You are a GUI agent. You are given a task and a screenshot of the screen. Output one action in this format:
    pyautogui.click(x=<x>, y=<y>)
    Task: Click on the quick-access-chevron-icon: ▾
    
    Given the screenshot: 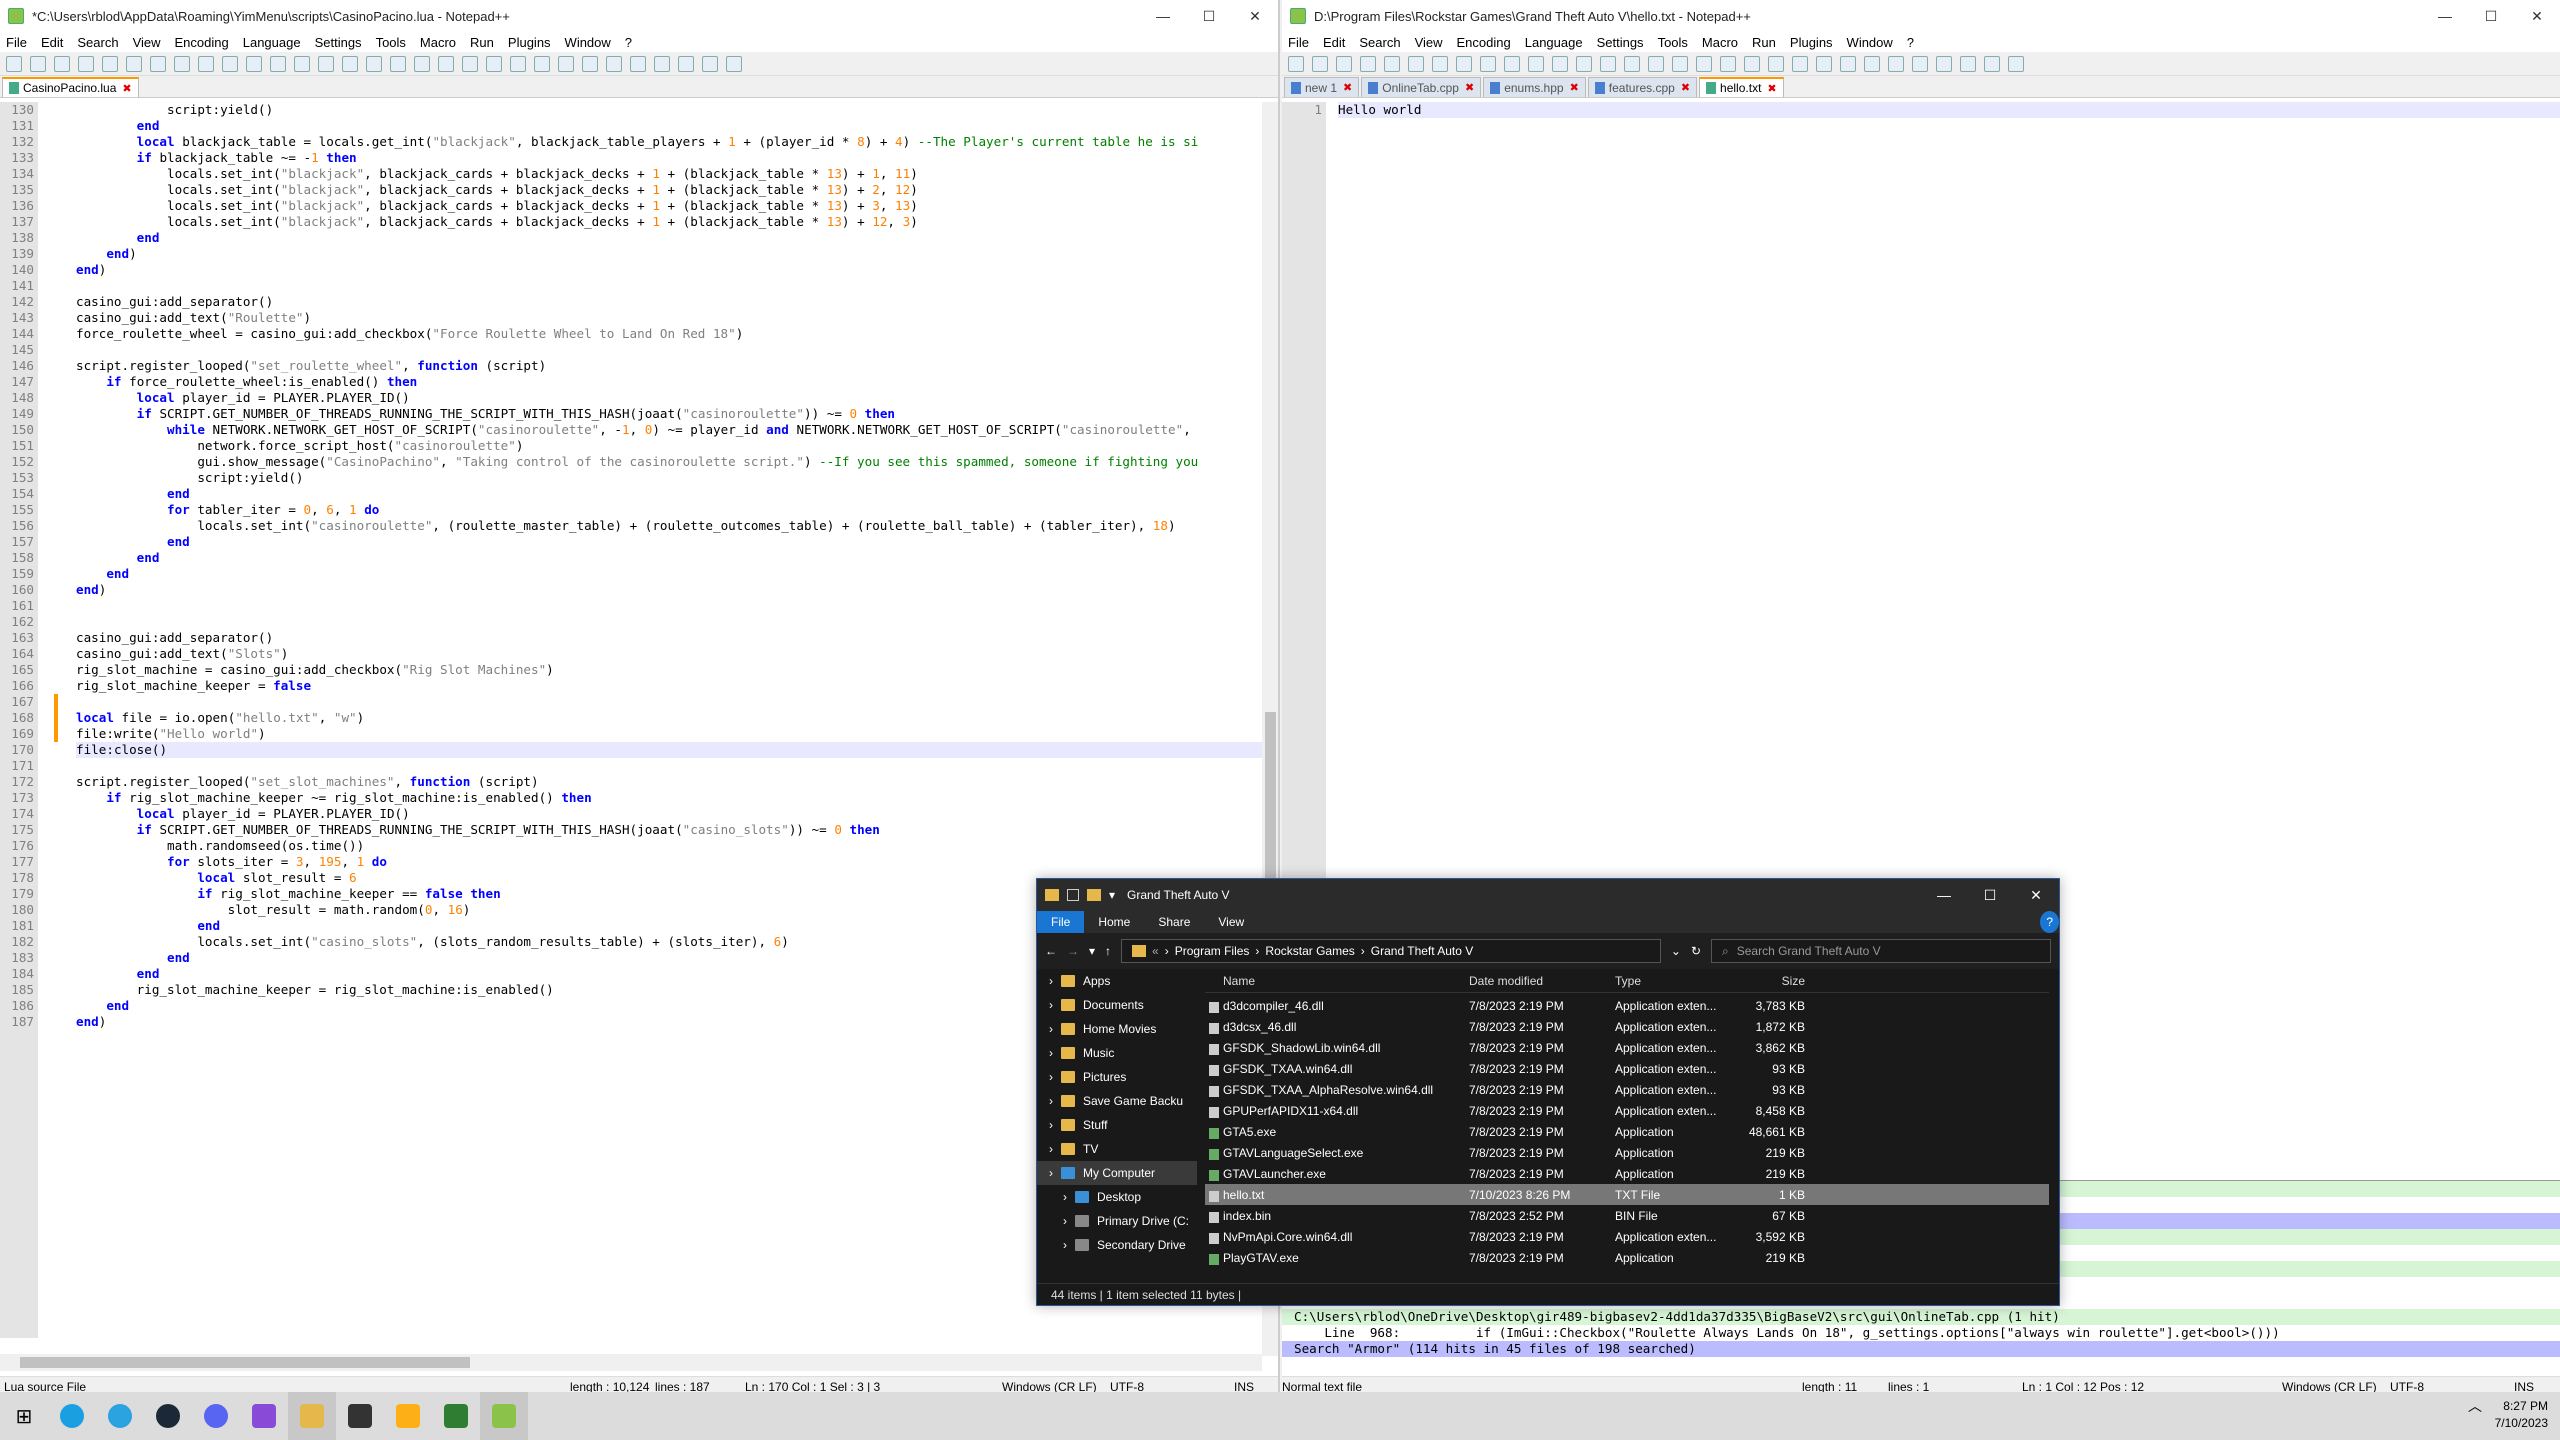 What is the action you would take?
    pyautogui.click(x=1112, y=895)
    